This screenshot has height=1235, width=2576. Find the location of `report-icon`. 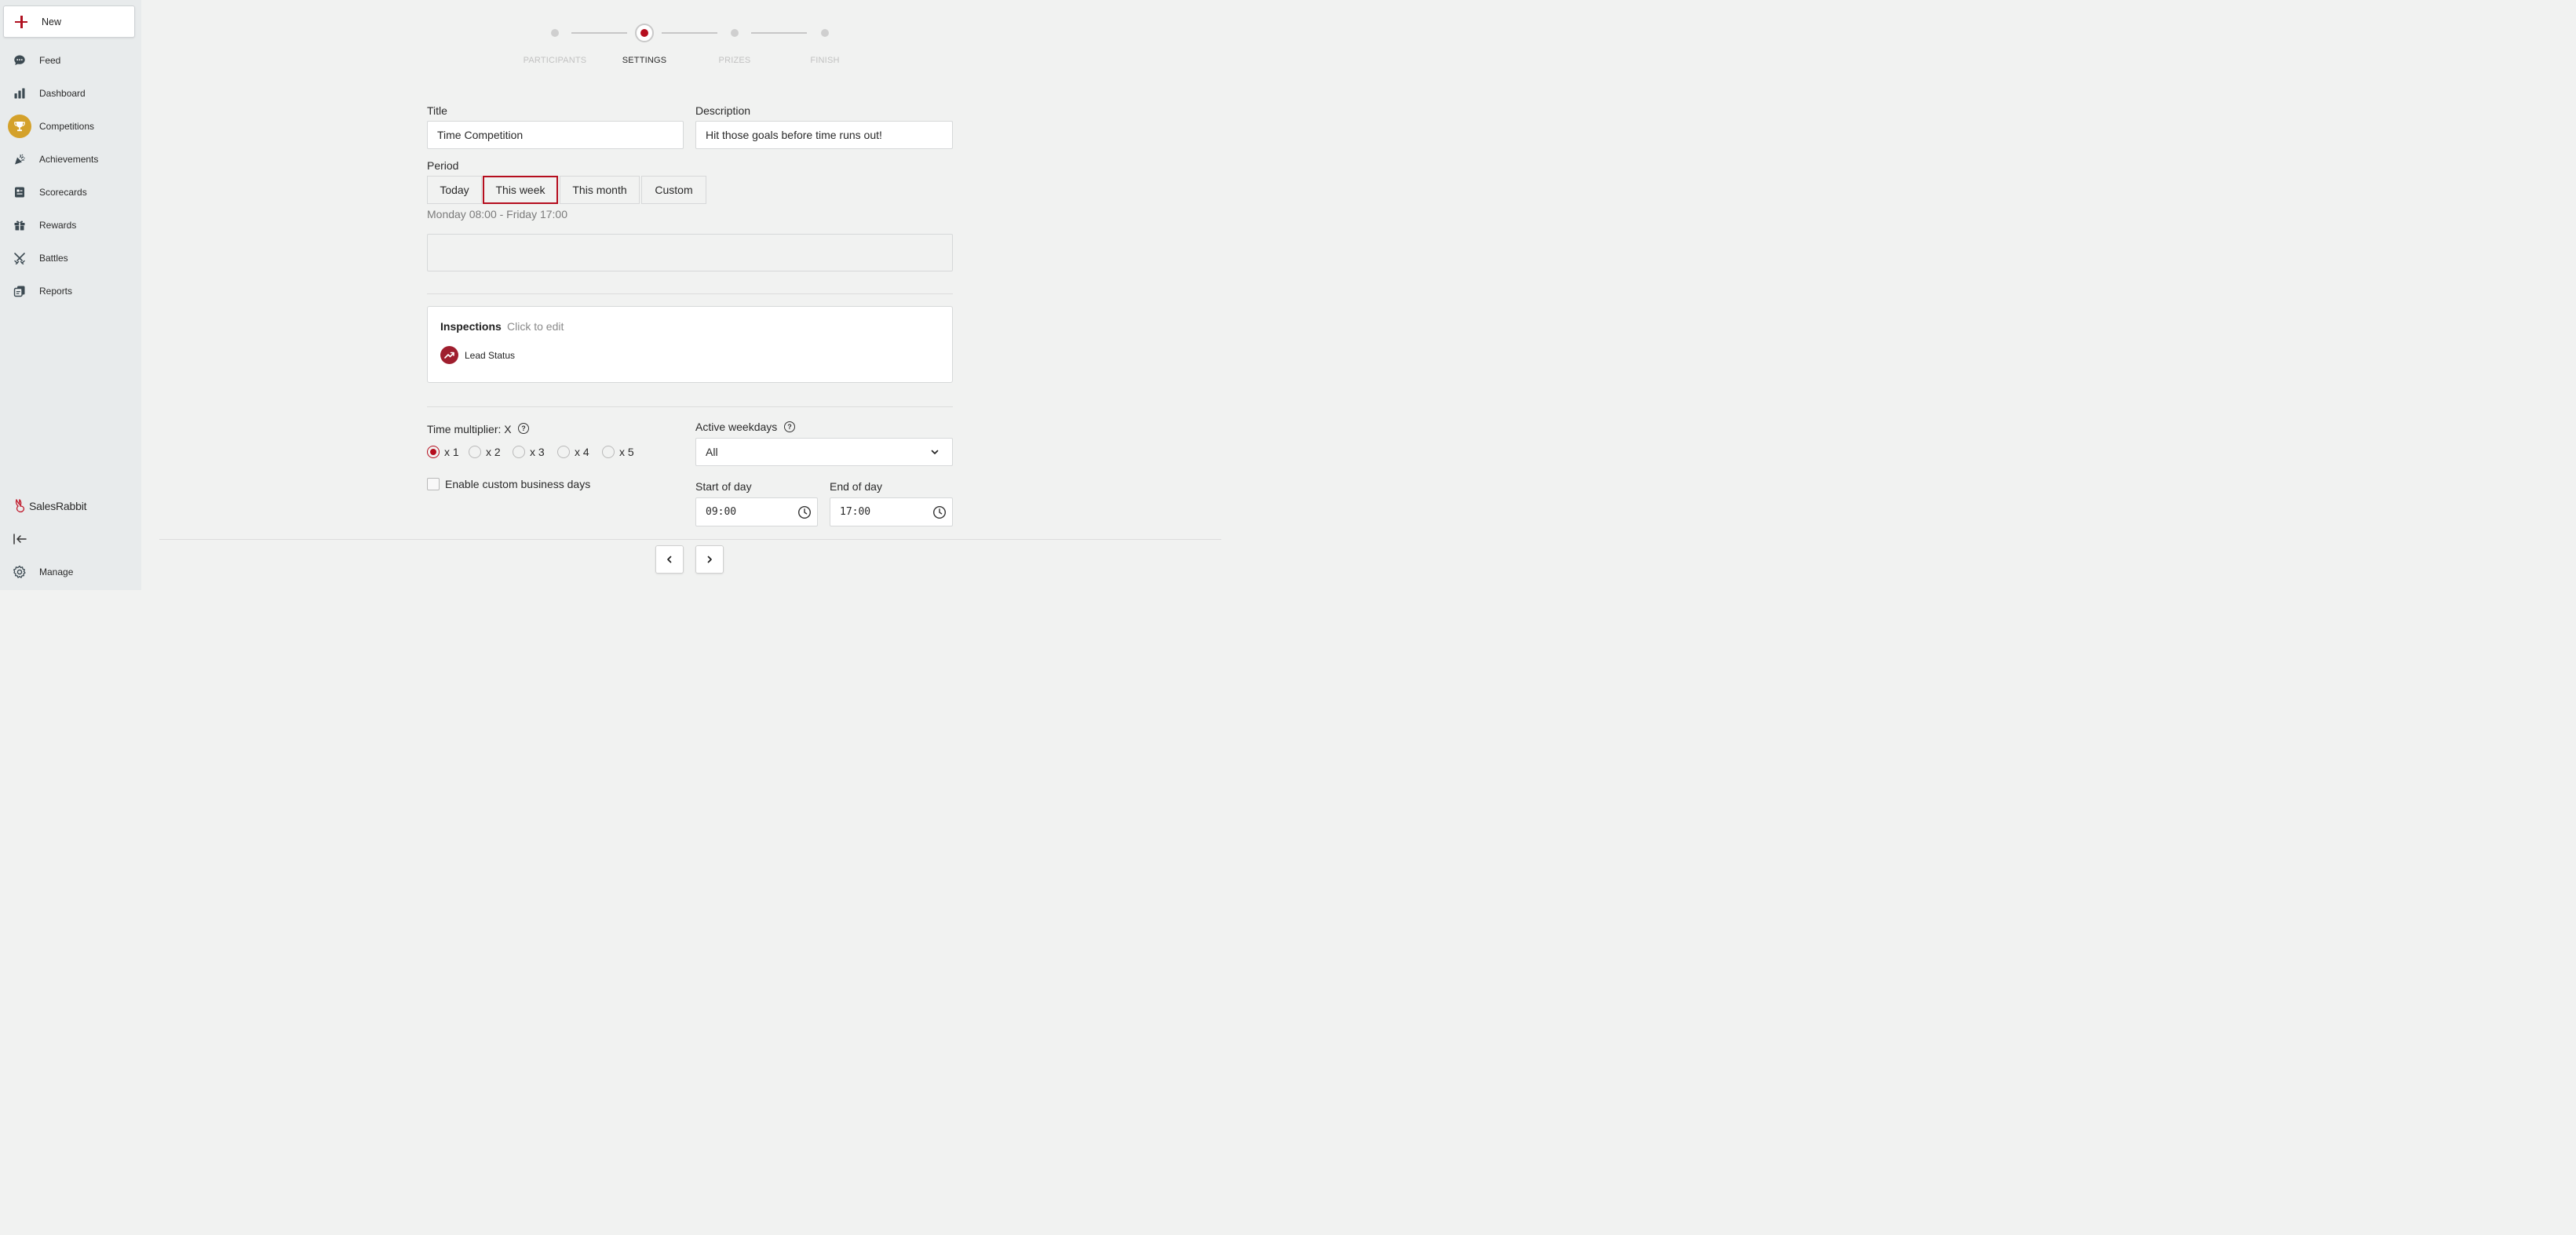

report-icon is located at coordinates (19, 291).